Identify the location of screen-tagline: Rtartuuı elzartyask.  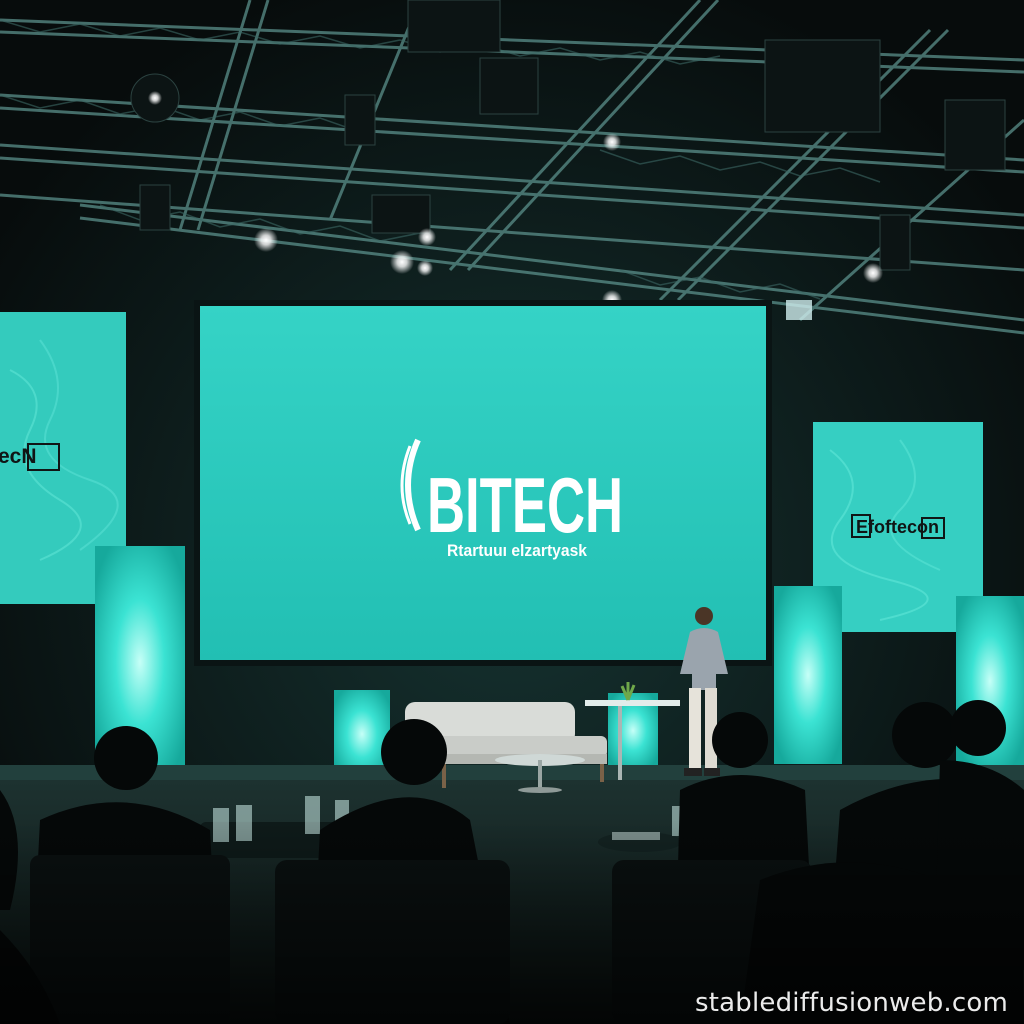
(517, 550).